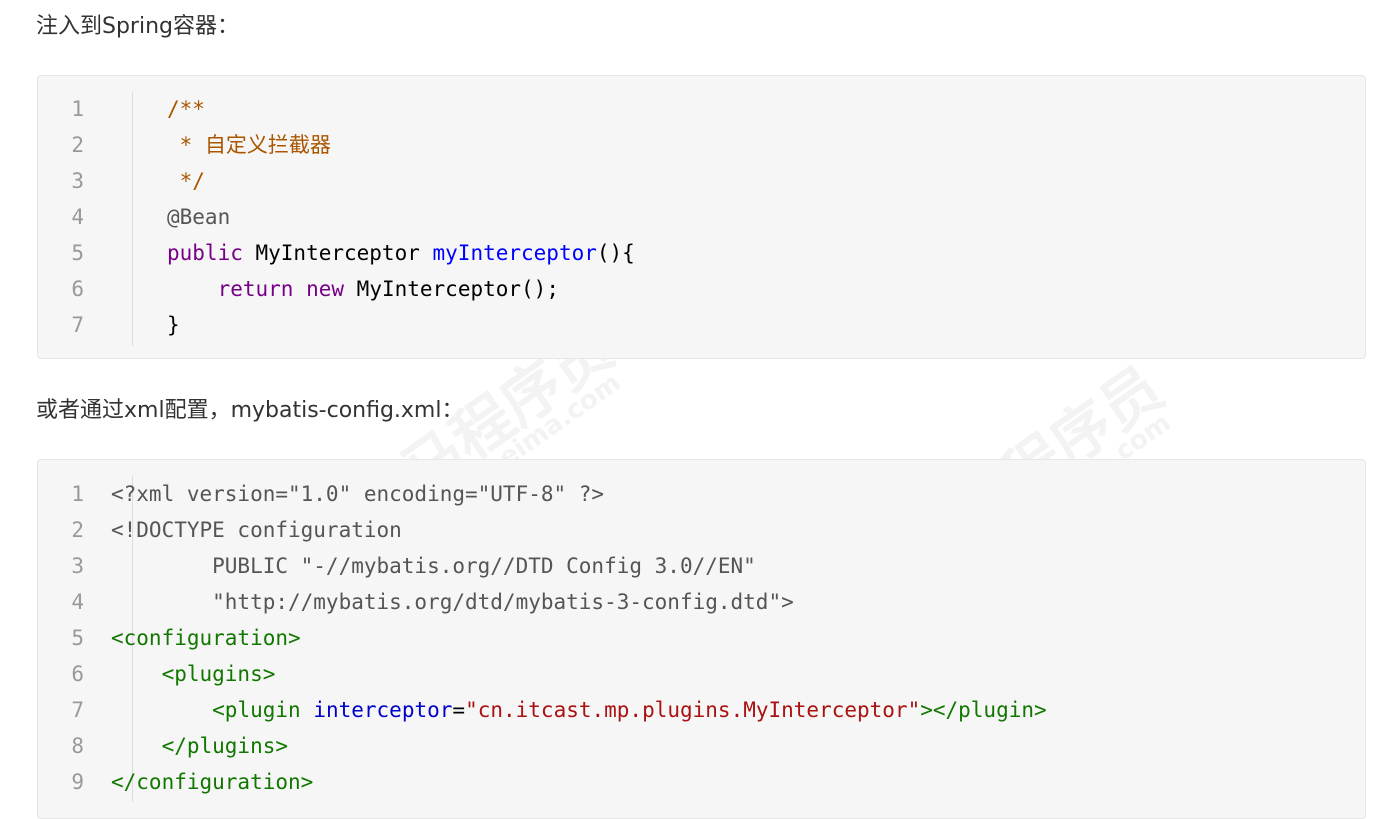 The height and width of the screenshot is (819, 1382). I want to click on code-line: 5 public MyInterceptor myInterceptor(){, so click(702, 253).